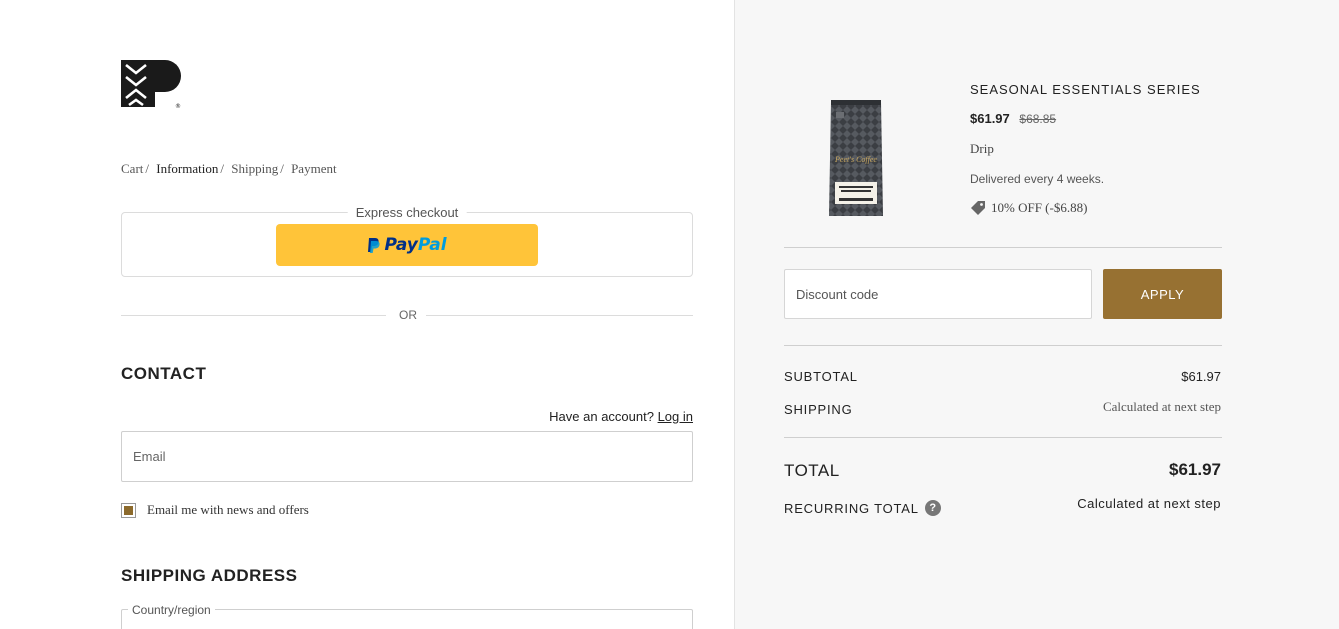 This screenshot has height=629, width=1339. I want to click on subtotal-value: $61.97, so click(1201, 376).